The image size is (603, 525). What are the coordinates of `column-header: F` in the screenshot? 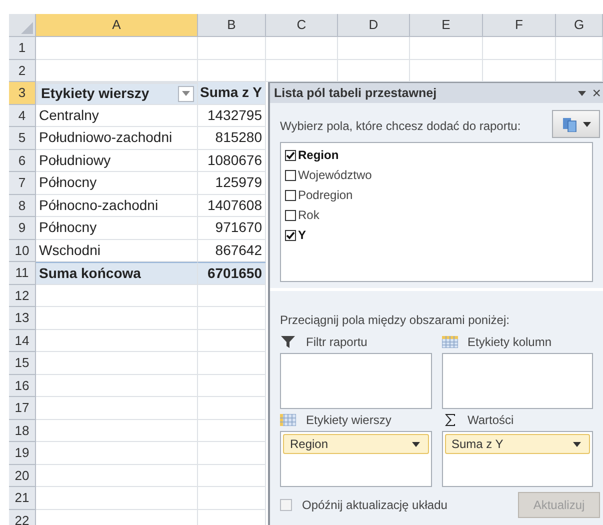 It's located at (519, 25).